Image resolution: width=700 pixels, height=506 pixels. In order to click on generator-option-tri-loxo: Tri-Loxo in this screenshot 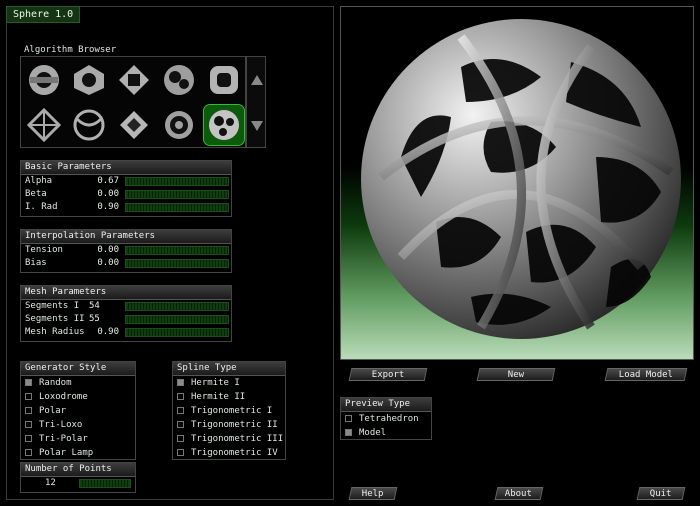, I will do `click(78, 425)`.